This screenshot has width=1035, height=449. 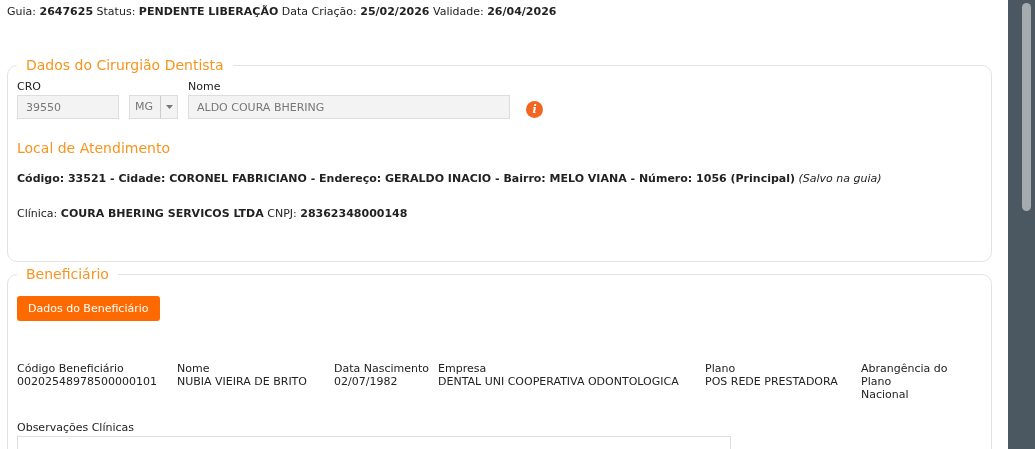 What do you see at coordinates (366, 381) in the screenshot?
I see `field-value: 02/07/1982` at bounding box center [366, 381].